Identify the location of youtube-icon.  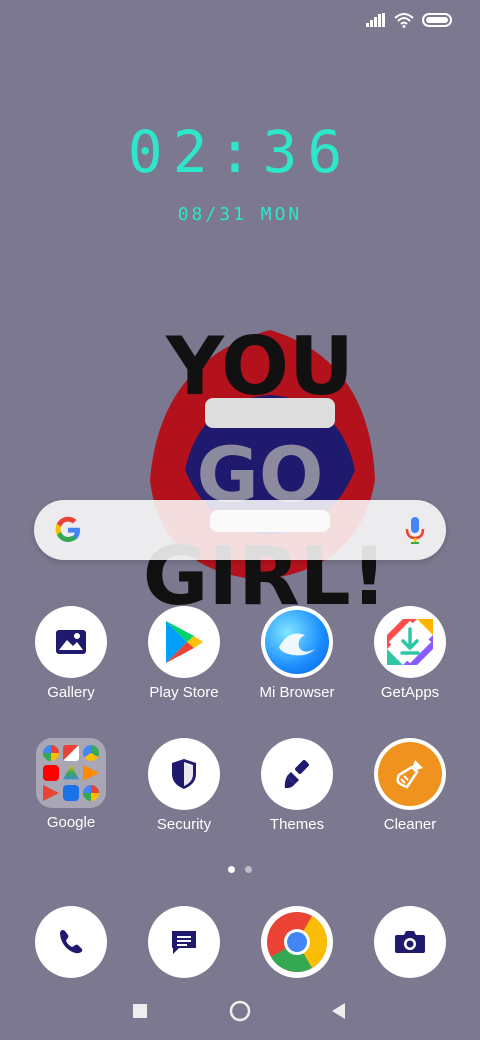
(51, 773).